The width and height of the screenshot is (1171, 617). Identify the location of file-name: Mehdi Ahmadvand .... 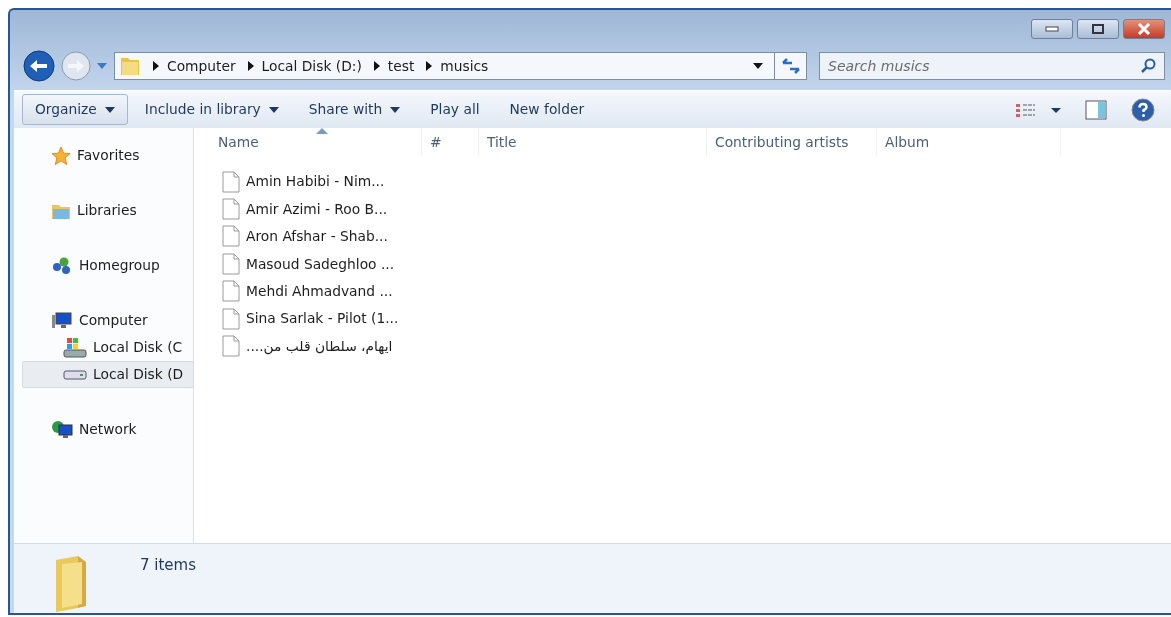
(319, 291).